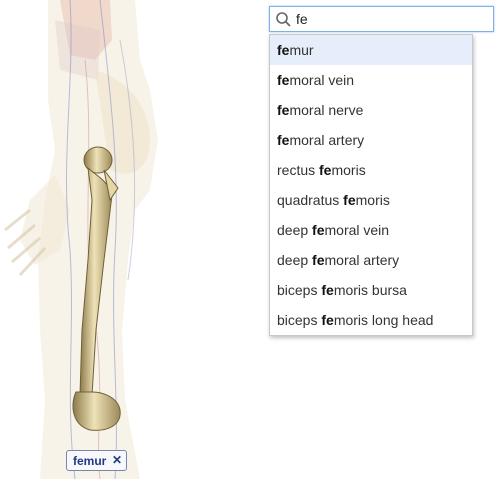 The width and height of the screenshot is (501, 479). I want to click on suggestion-item: biceps femoris long head, so click(371, 320).